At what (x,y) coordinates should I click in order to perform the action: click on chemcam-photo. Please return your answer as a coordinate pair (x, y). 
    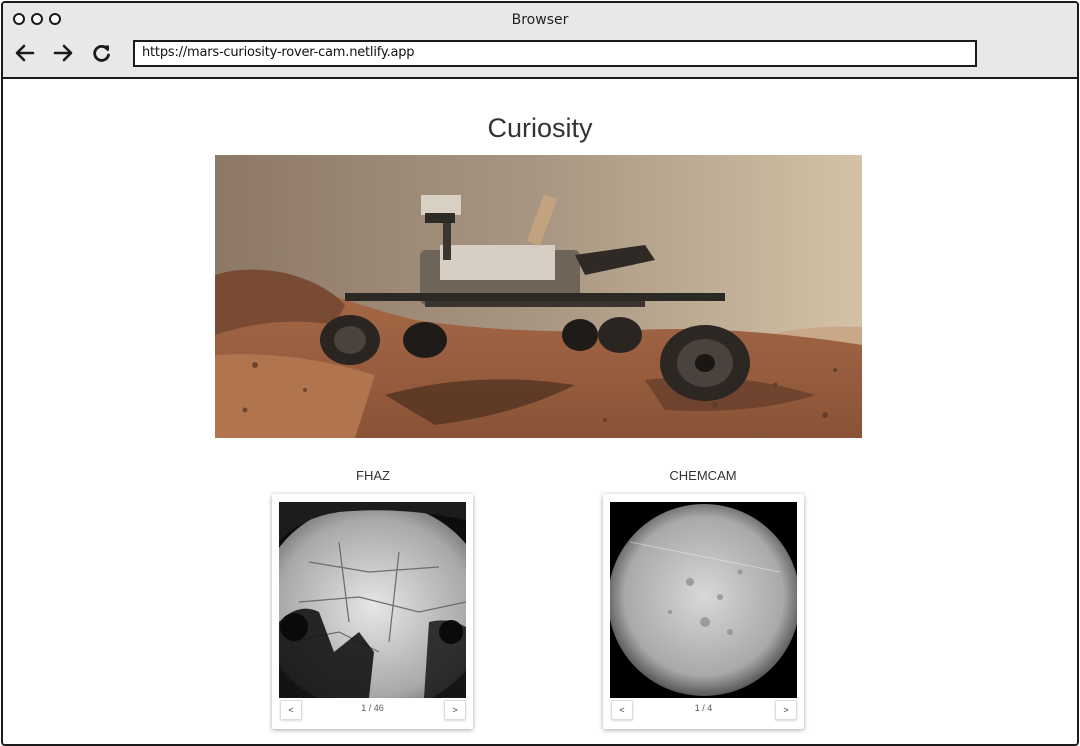
    Looking at the image, I should click on (703, 600).